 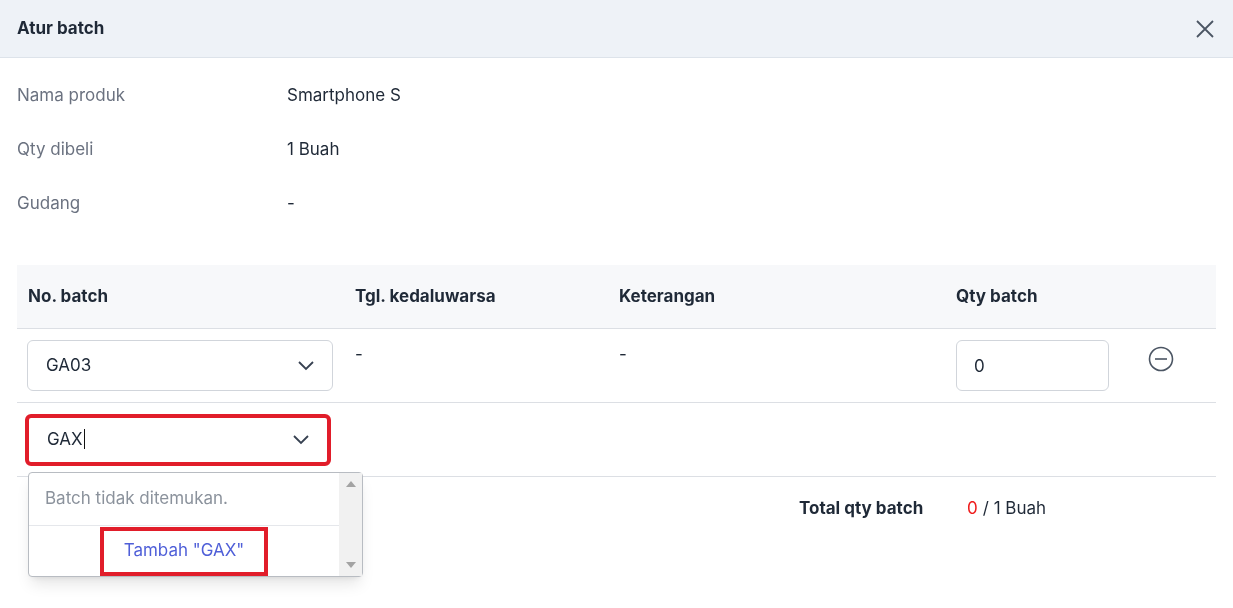 What do you see at coordinates (178, 440) in the screenshot?
I see `batch-search-field: GAX` at bounding box center [178, 440].